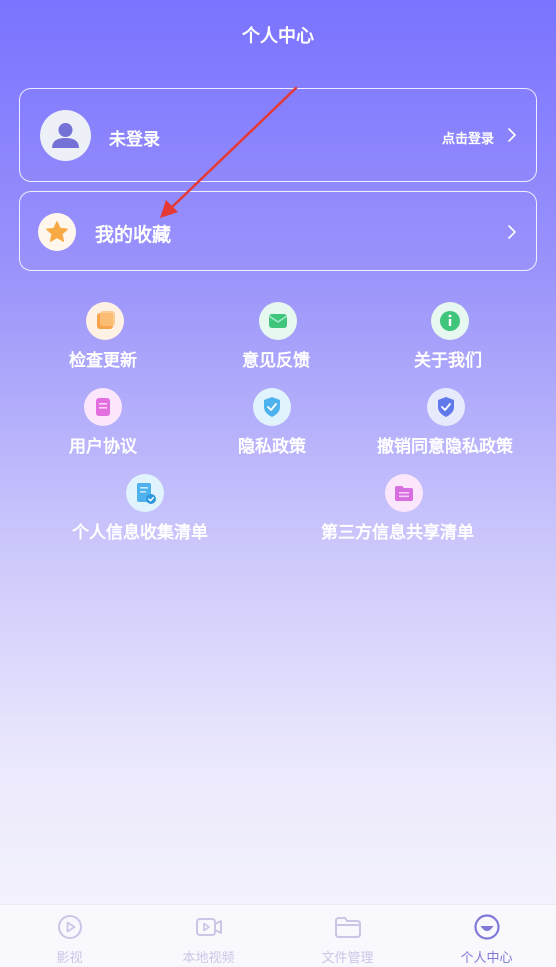  What do you see at coordinates (397, 533) in the screenshot?
I see `third-party-list-label: 第三方信息共享清单` at bounding box center [397, 533].